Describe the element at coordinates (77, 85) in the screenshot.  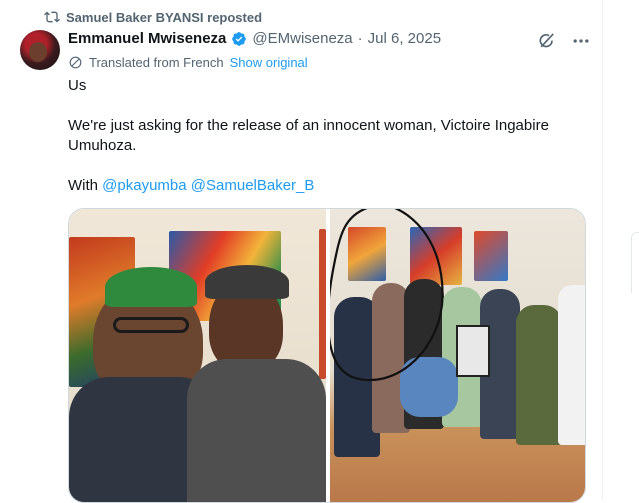
I see `post-text-line-1: Us` at that location.